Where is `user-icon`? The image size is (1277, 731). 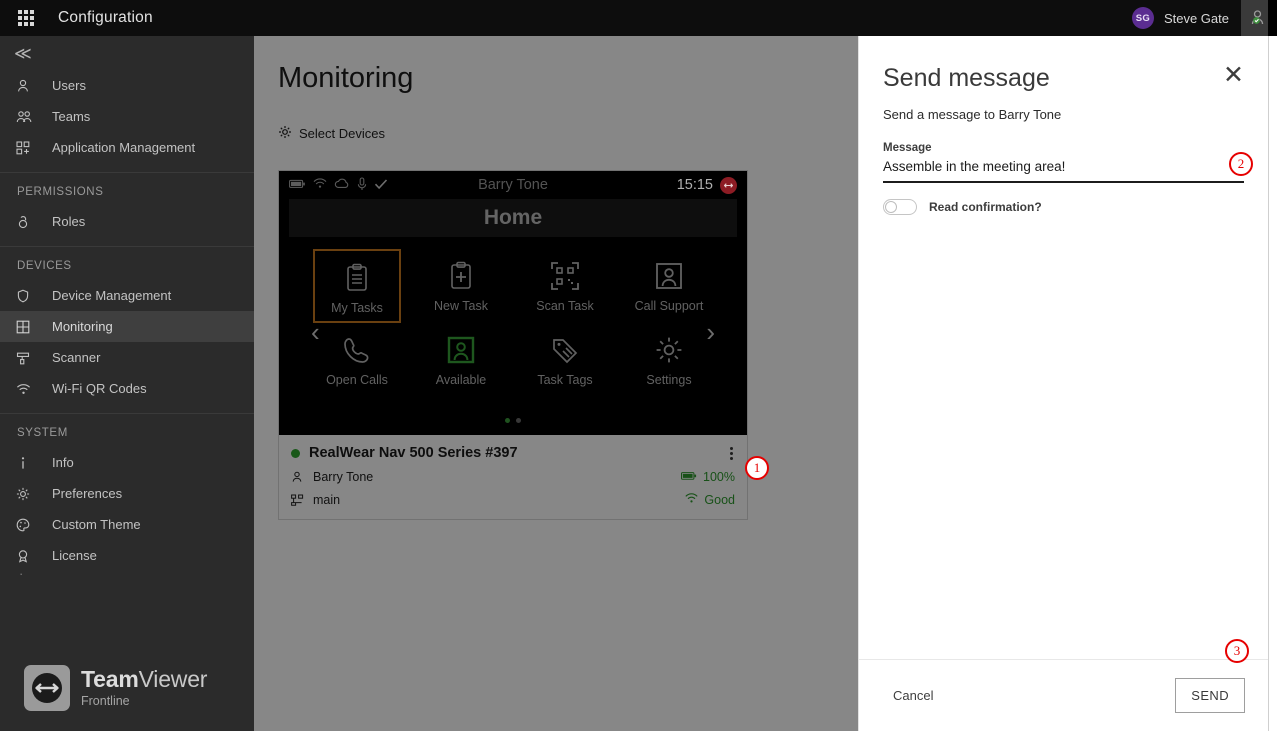
user-icon is located at coordinates (299, 477).